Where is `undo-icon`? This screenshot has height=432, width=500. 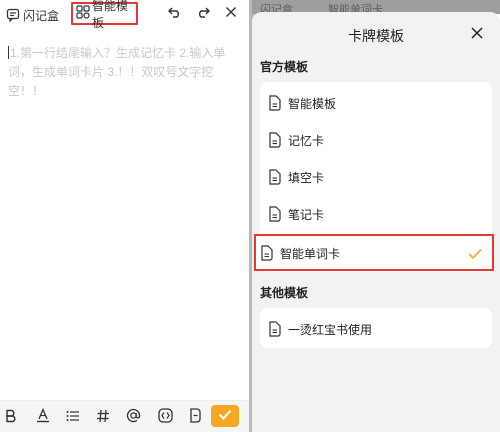 undo-icon is located at coordinates (175, 14).